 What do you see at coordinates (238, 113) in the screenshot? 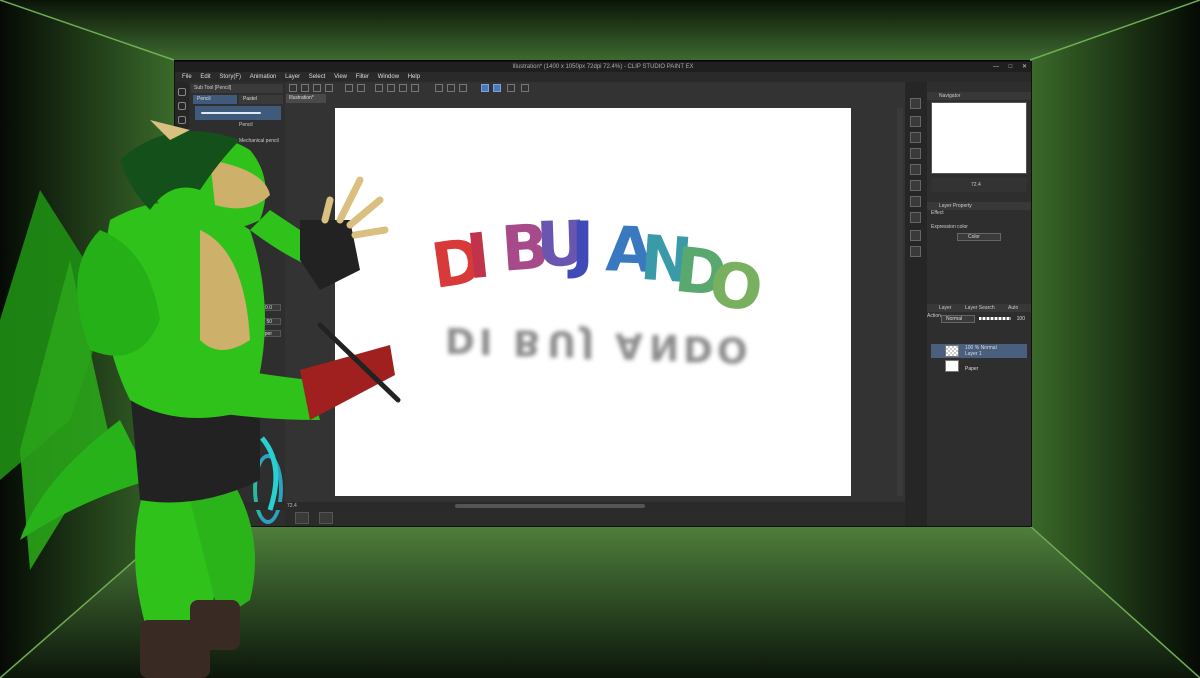
I see `brush-preview-pencil` at bounding box center [238, 113].